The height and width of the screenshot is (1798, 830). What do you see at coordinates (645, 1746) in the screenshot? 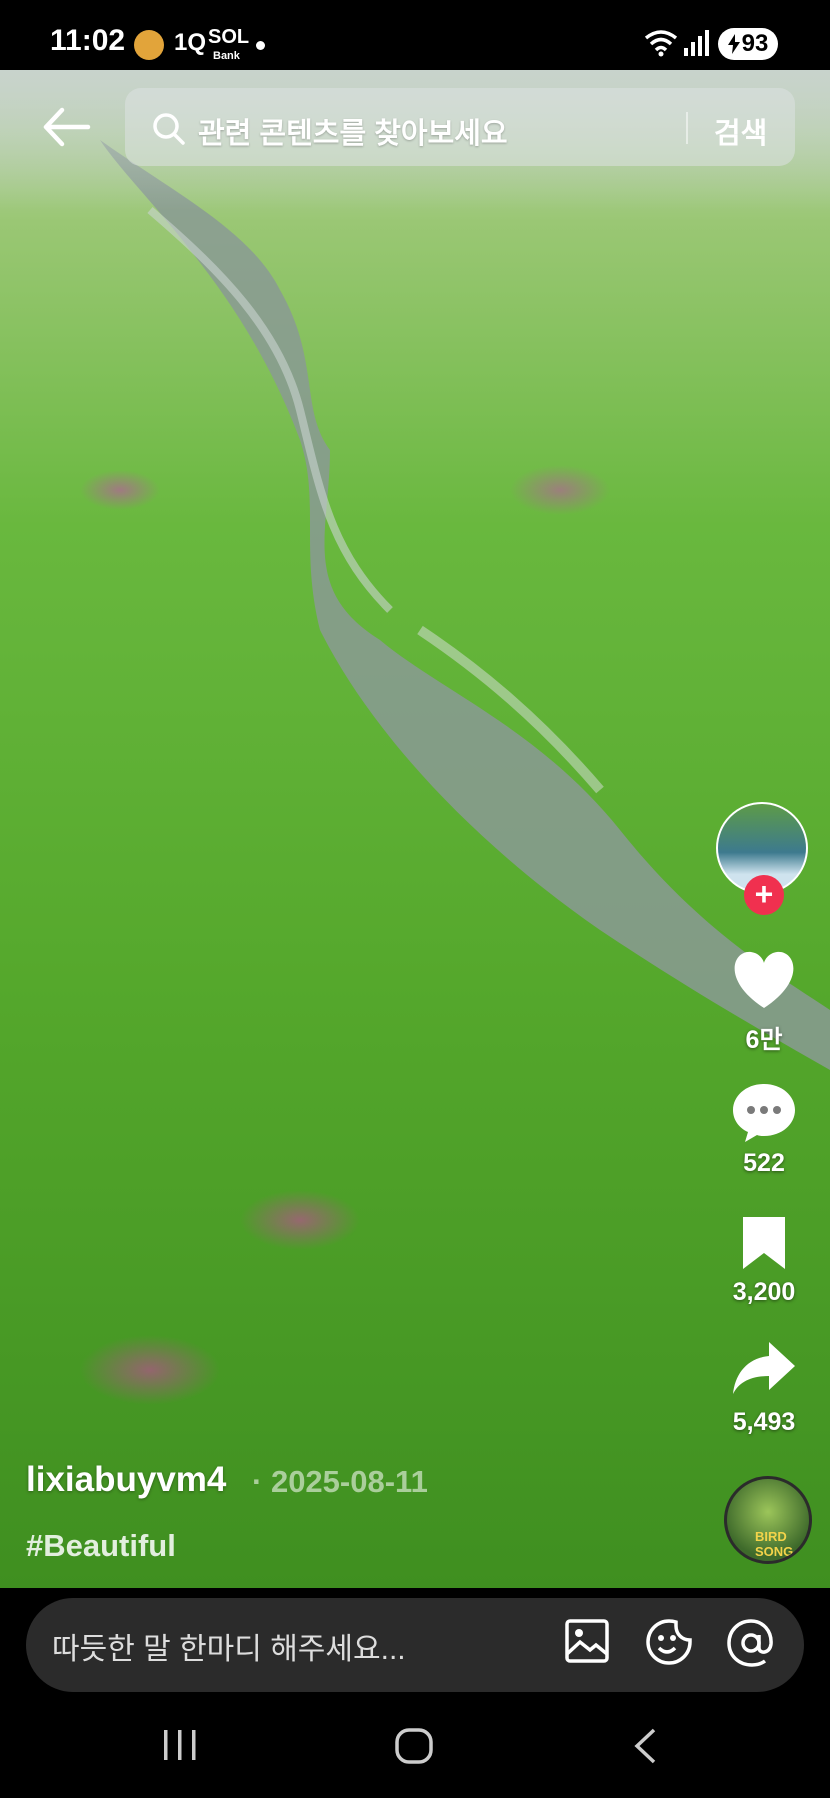
I see `back-nav-icon` at bounding box center [645, 1746].